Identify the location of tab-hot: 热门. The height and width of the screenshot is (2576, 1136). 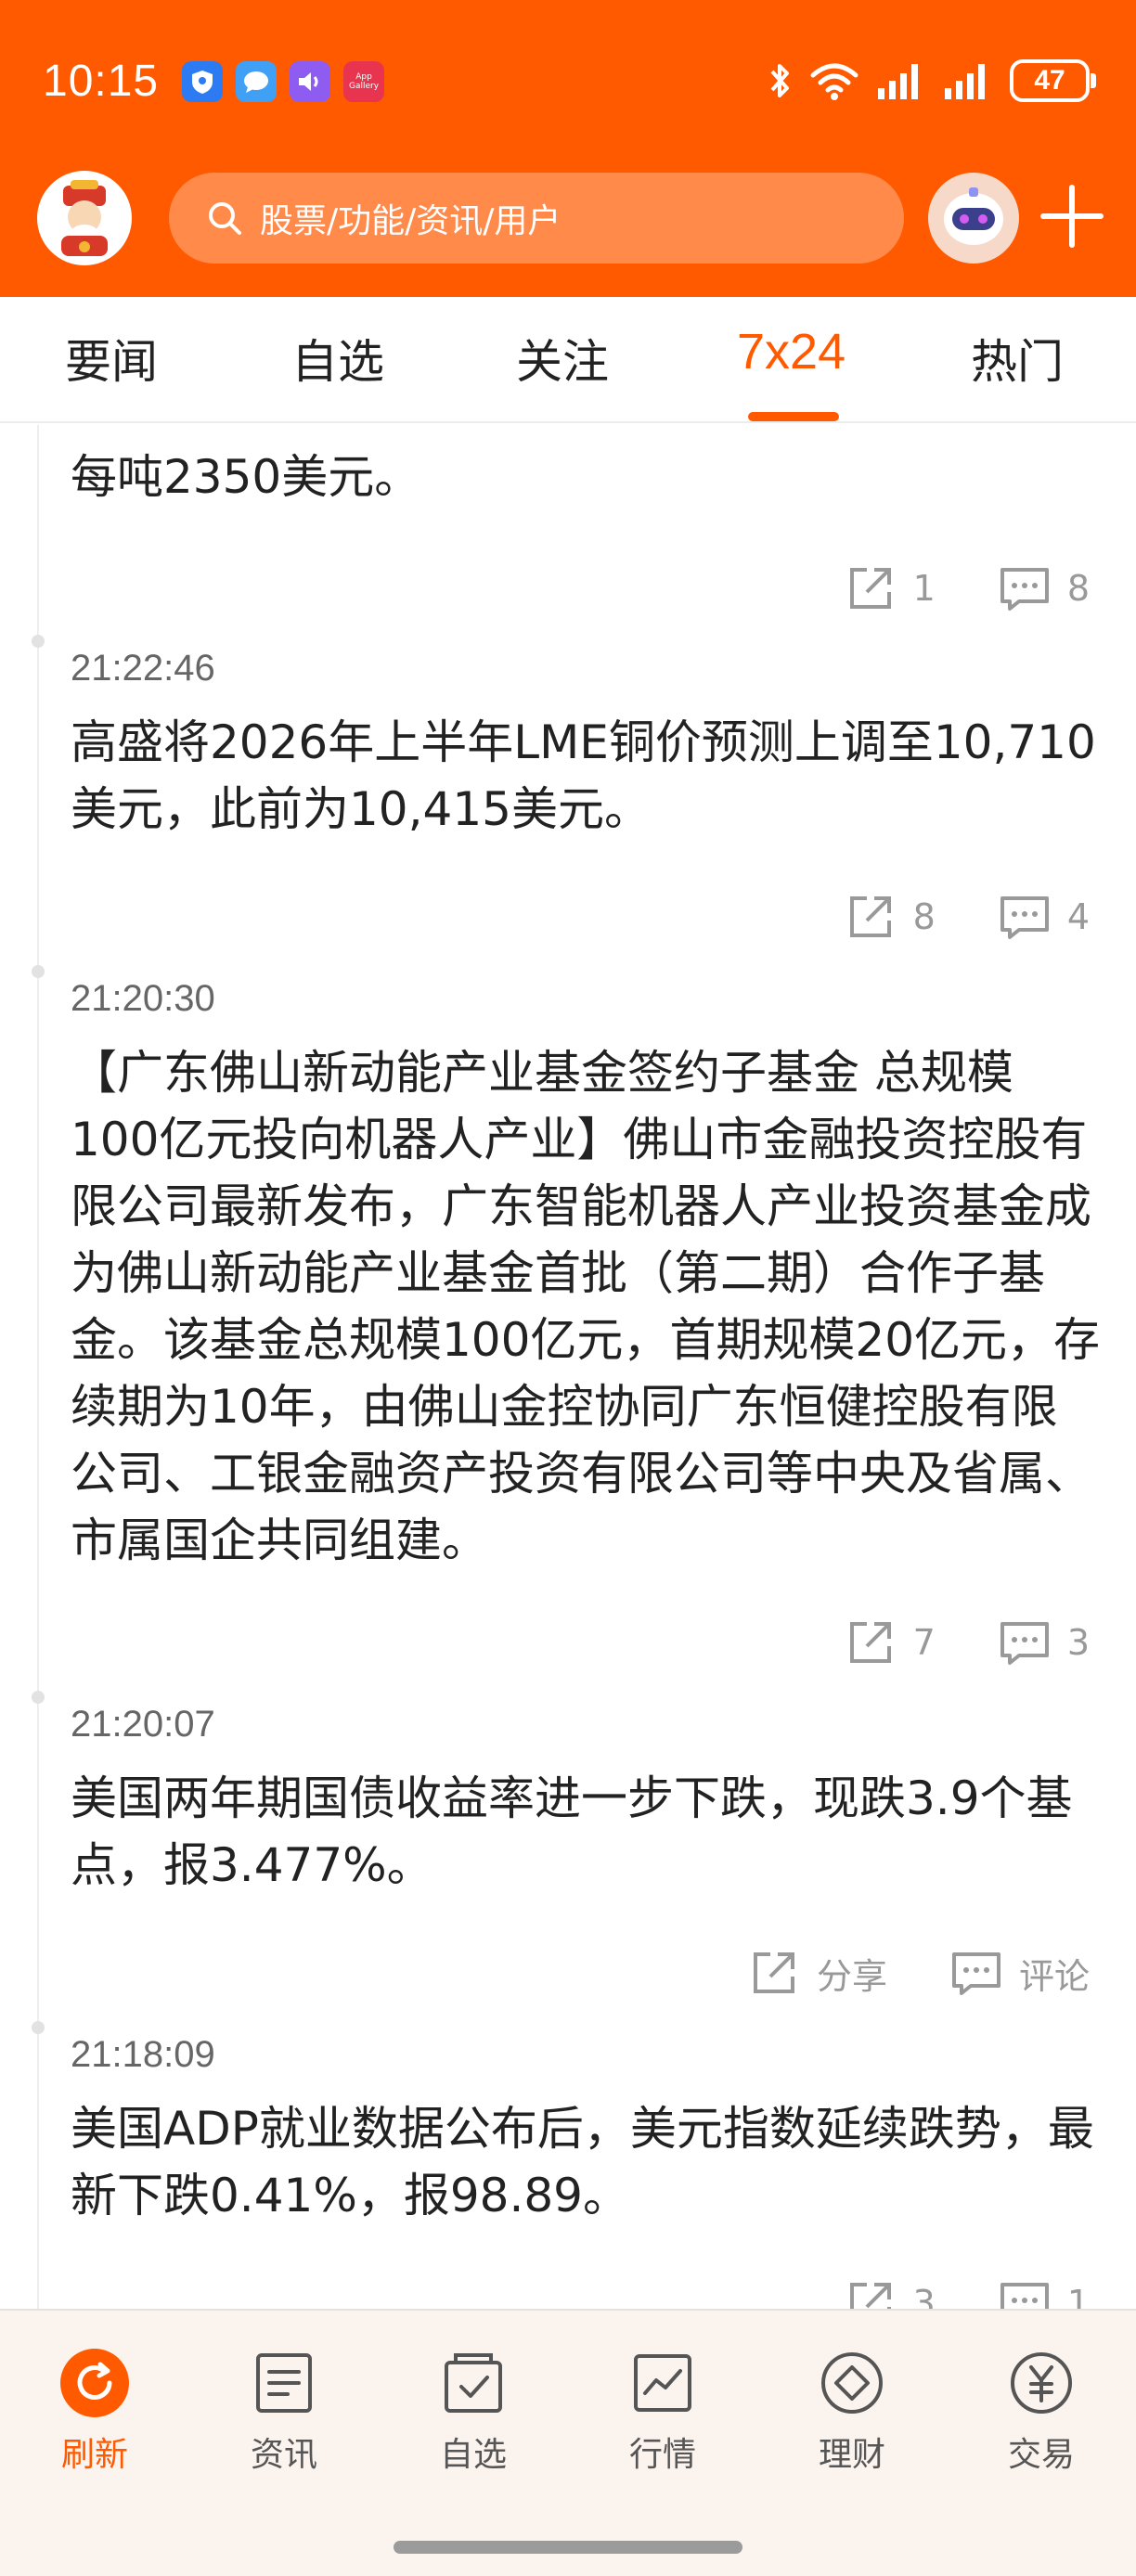
(1017, 358).